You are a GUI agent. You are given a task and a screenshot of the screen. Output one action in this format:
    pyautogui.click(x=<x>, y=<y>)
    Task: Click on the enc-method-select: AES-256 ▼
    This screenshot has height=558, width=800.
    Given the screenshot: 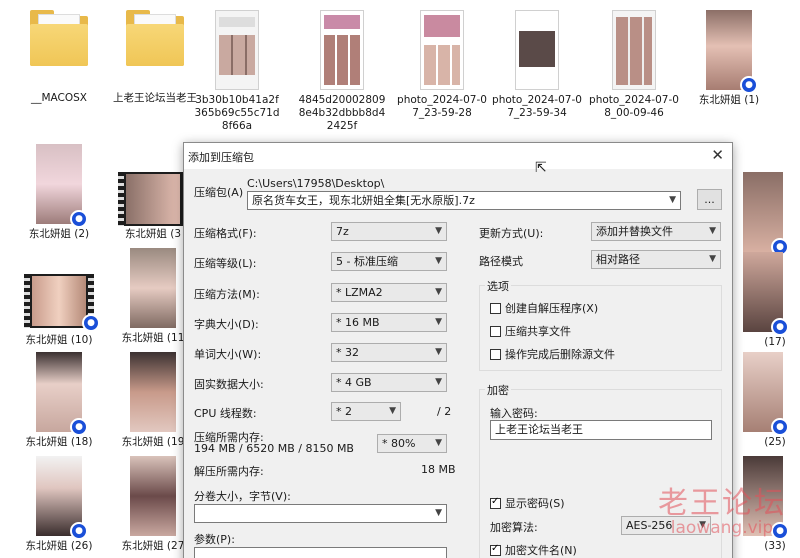 What is the action you would take?
    pyautogui.click(x=666, y=525)
    